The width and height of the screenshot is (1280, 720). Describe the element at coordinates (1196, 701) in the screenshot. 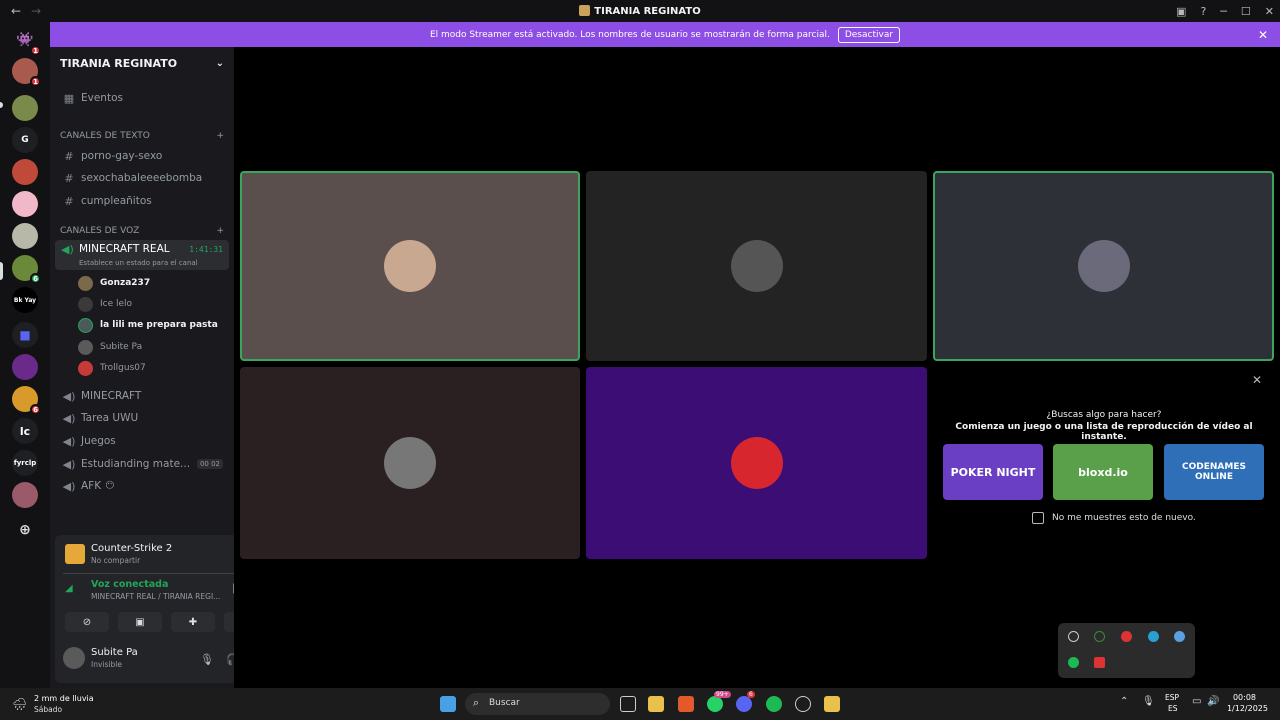

I see `network-icon: ▭` at that location.